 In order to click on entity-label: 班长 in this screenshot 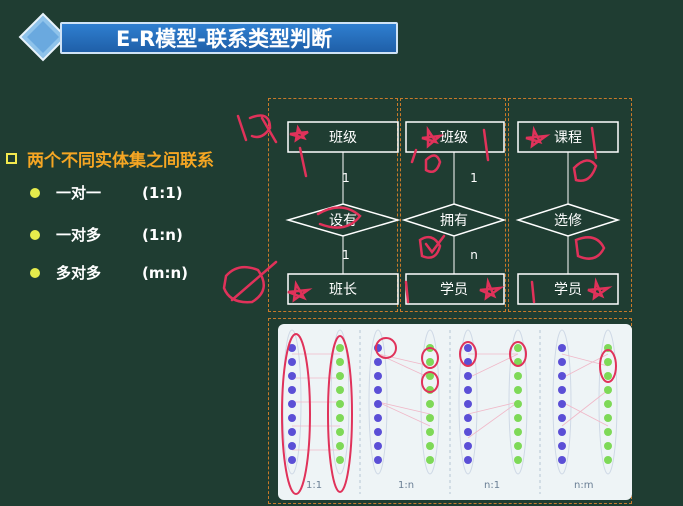, I will do `click(343, 290)`.